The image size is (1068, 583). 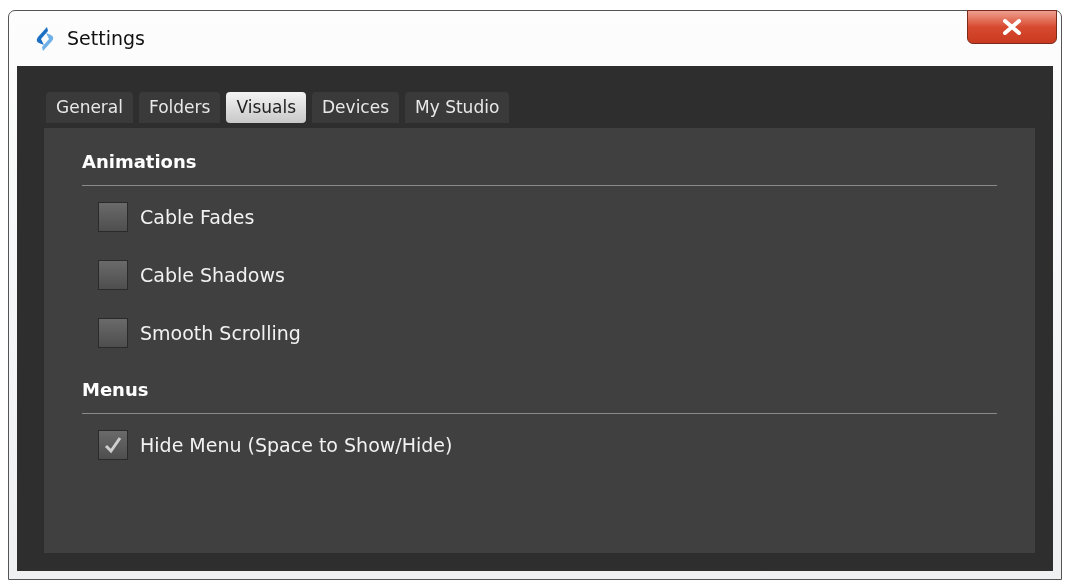 What do you see at coordinates (266, 108) in the screenshot?
I see `tab: Visuals` at bounding box center [266, 108].